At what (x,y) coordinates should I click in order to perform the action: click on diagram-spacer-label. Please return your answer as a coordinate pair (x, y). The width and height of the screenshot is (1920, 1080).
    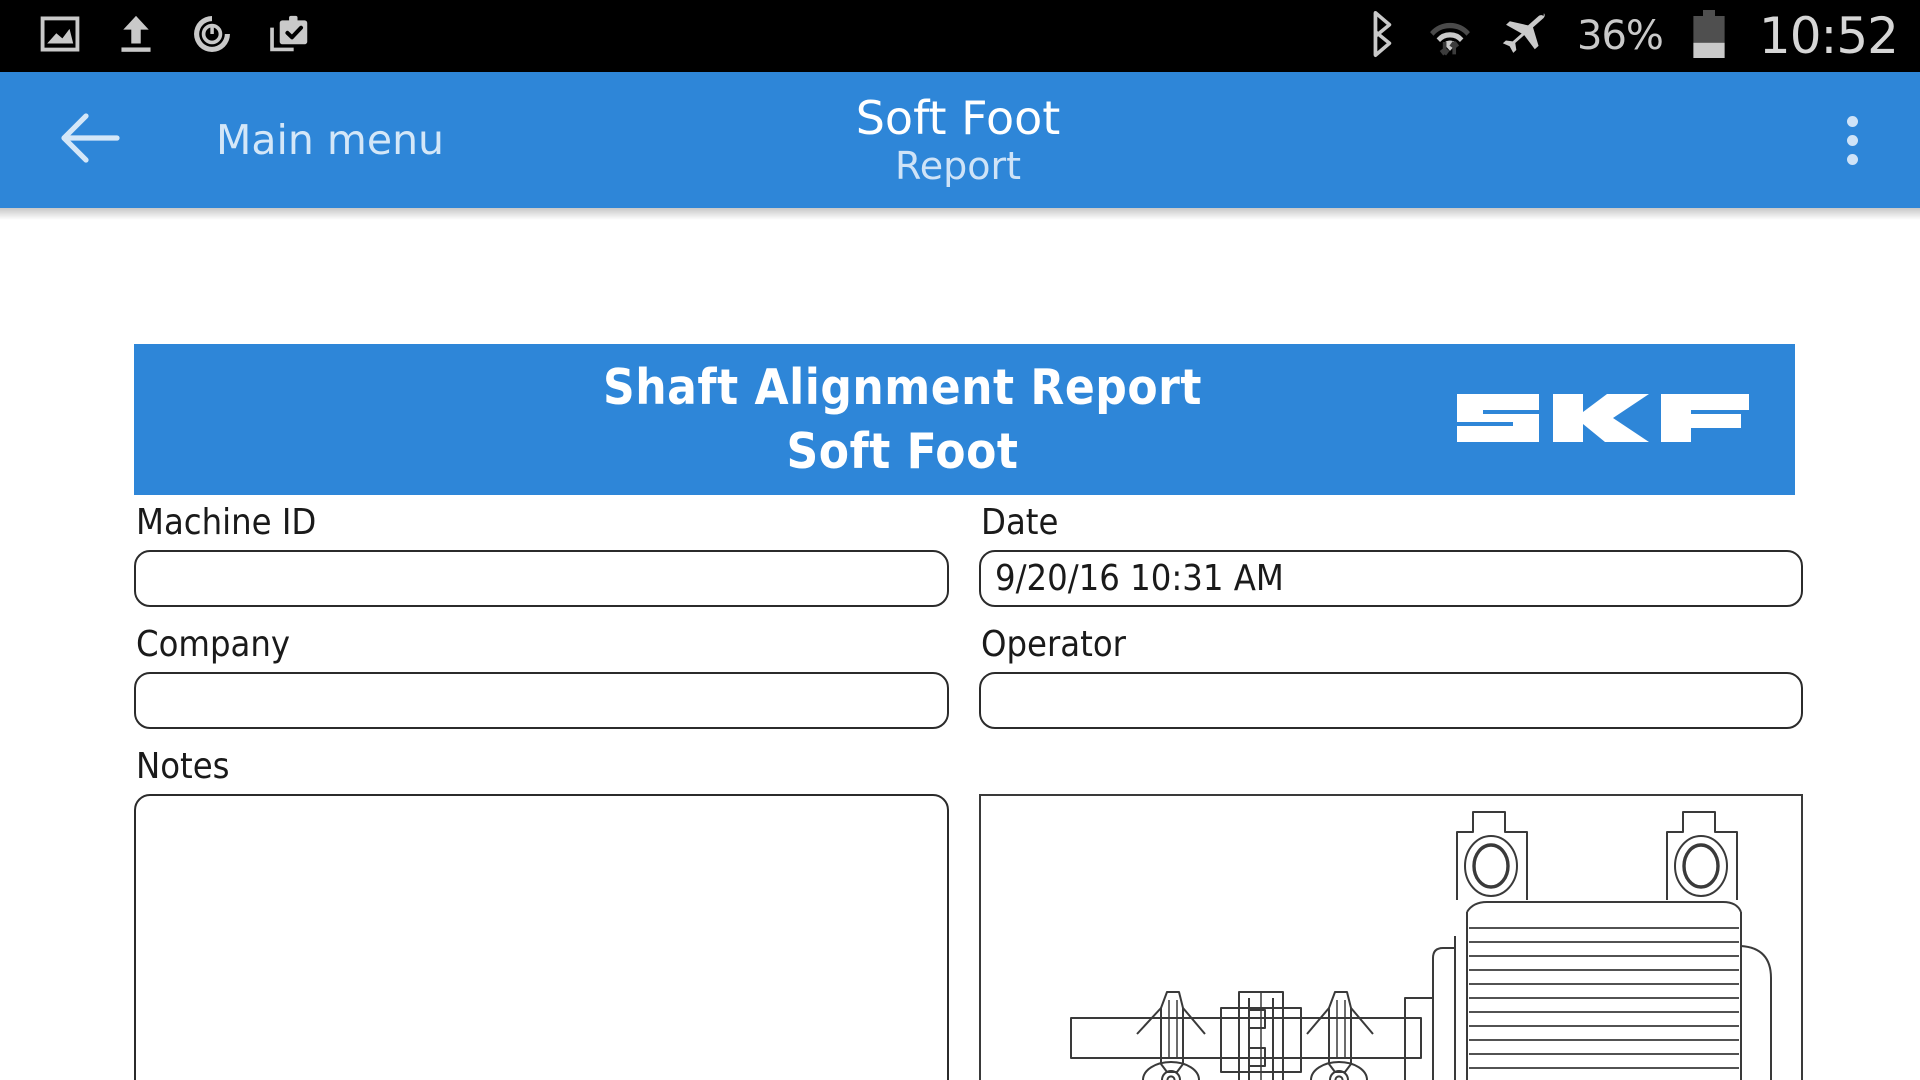
    Looking at the image, I should click on (1392, 767).